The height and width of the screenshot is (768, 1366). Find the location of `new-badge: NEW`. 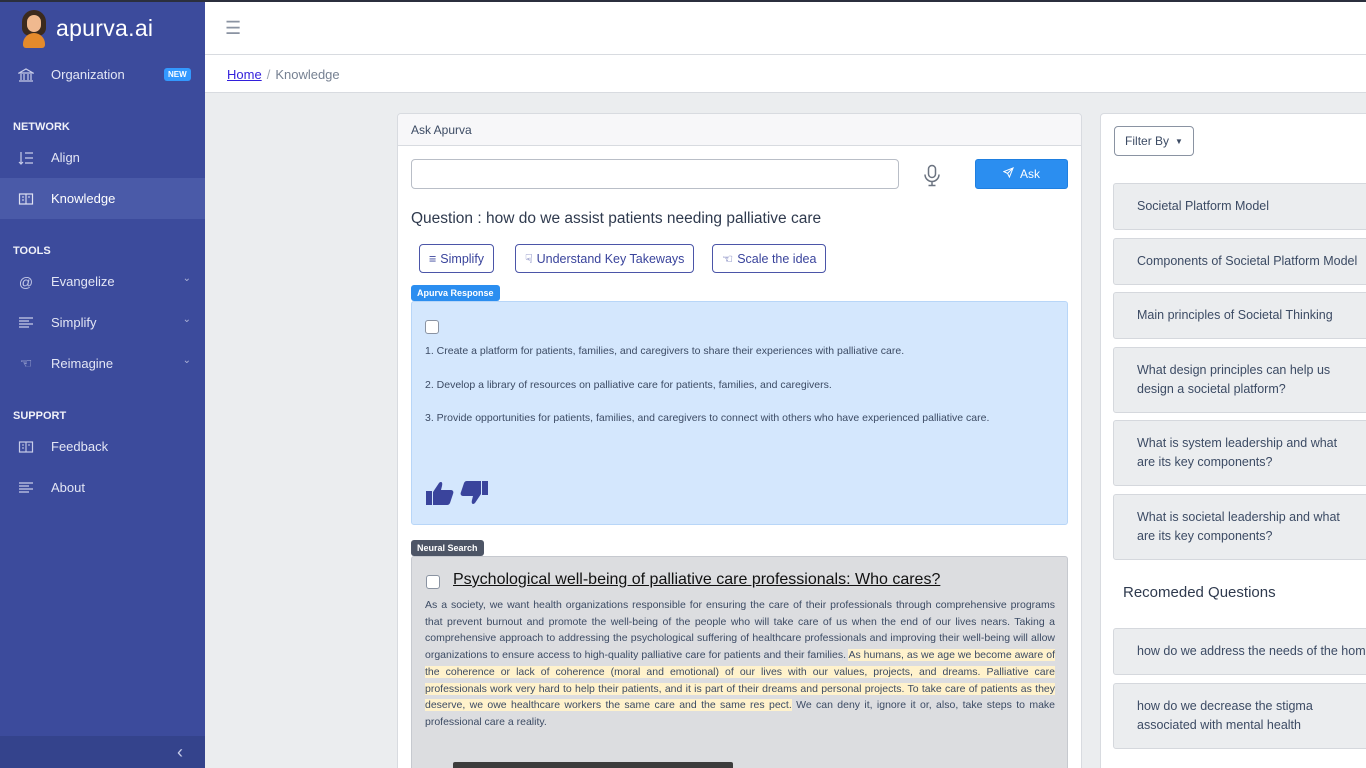

new-badge: NEW is located at coordinates (177, 74).